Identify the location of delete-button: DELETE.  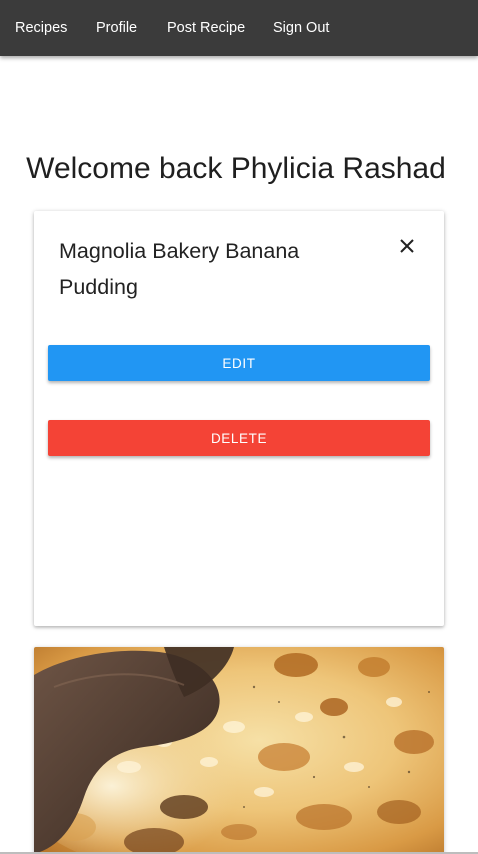
(239, 438).